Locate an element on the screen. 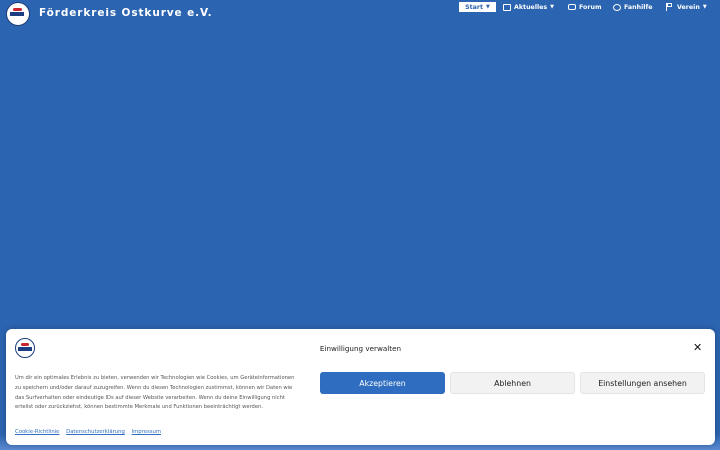  privacy-policy-link: Datenschutzerklärung is located at coordinates (95, 432).